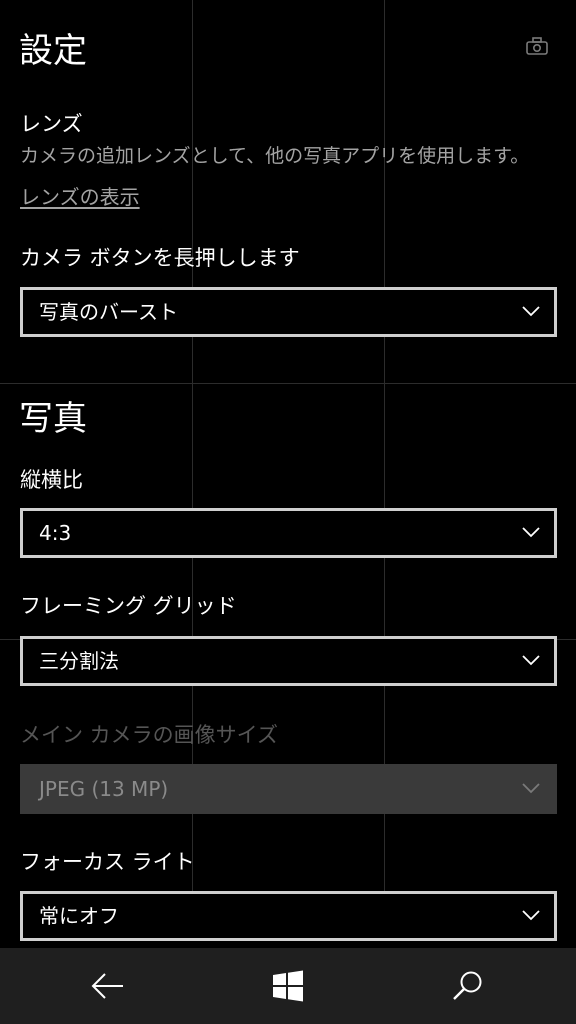 This screenshot has width=576, height=1024. Describe the element at coordinates (192, 446) in the screenshot. I see `grid-line-vertical-left` at that location.